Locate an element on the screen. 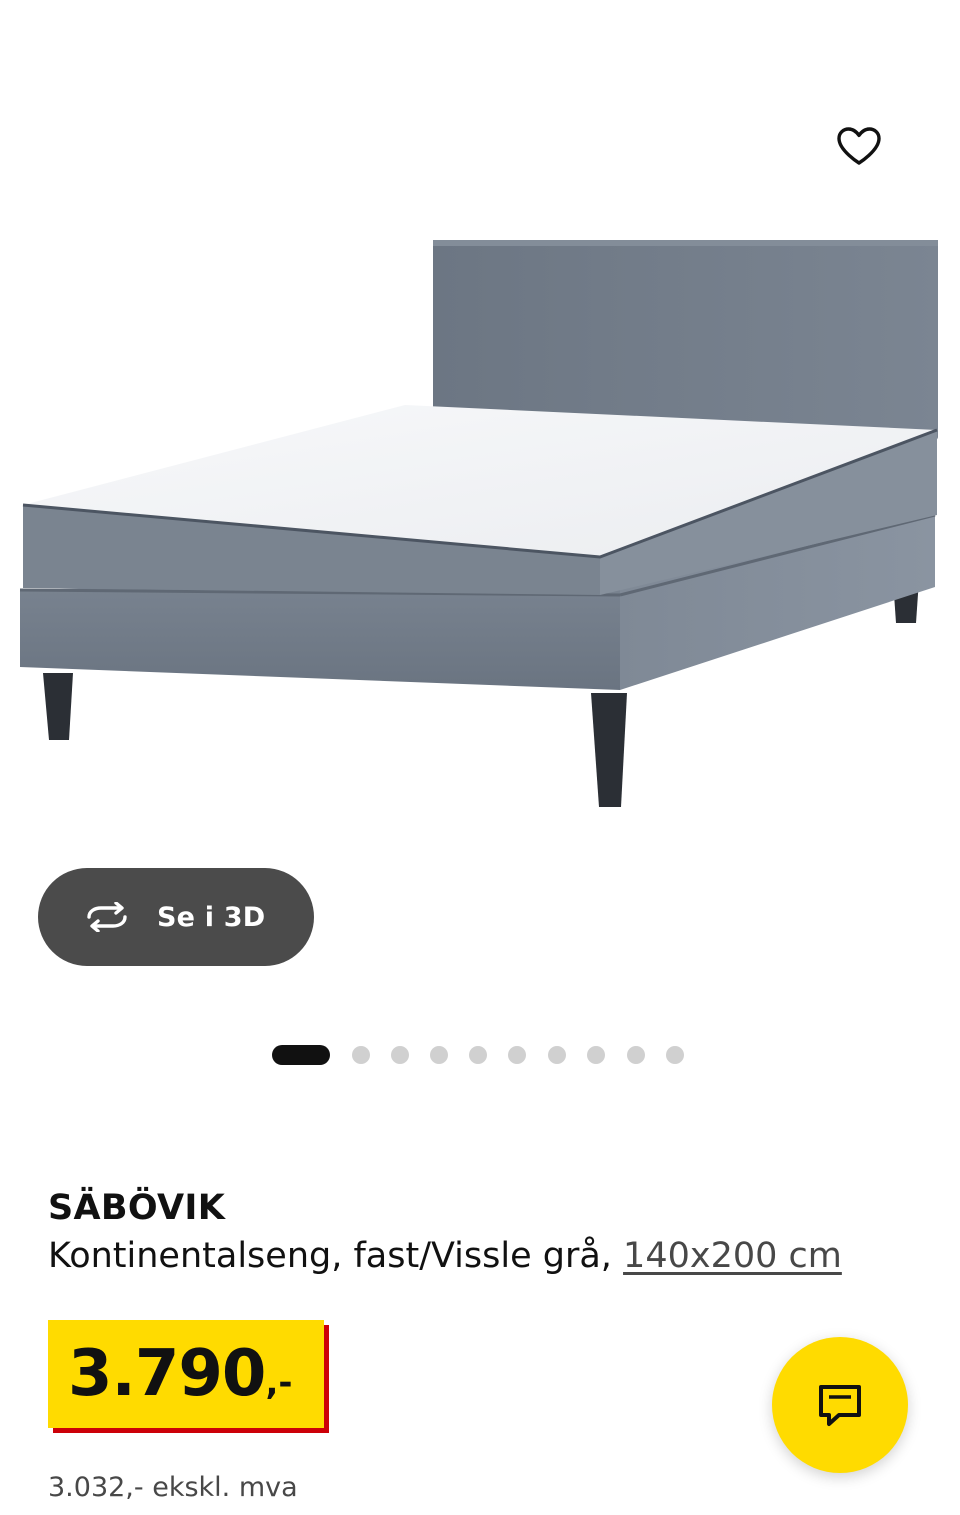 The height and width of the screenshot is (1515, 960). price-excluding-vat: 3.032,- ekskl. mva is located at coordinates (173, 1487).